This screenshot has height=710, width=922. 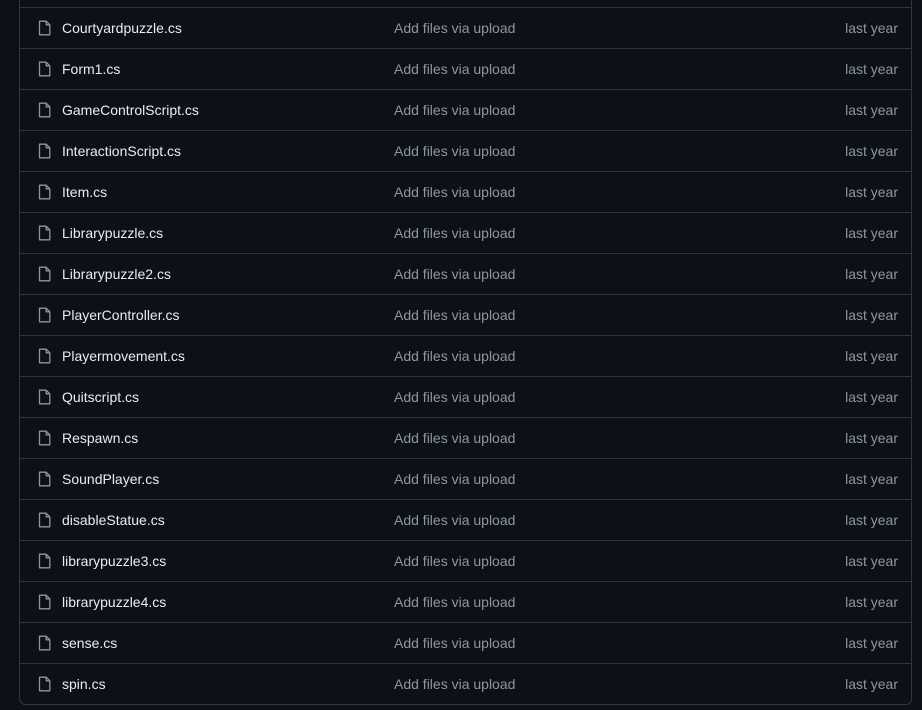 What do you see at coordinates (110, 479) in the screenshot?
I see `file-name-link: SoundPlayer.cs` at bounding box center [110, 479].